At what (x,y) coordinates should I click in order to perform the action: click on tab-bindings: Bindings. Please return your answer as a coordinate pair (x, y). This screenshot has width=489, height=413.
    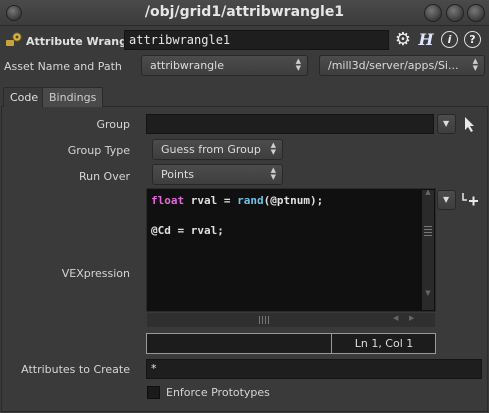
    Looking at the image, I should click on (73, 97).